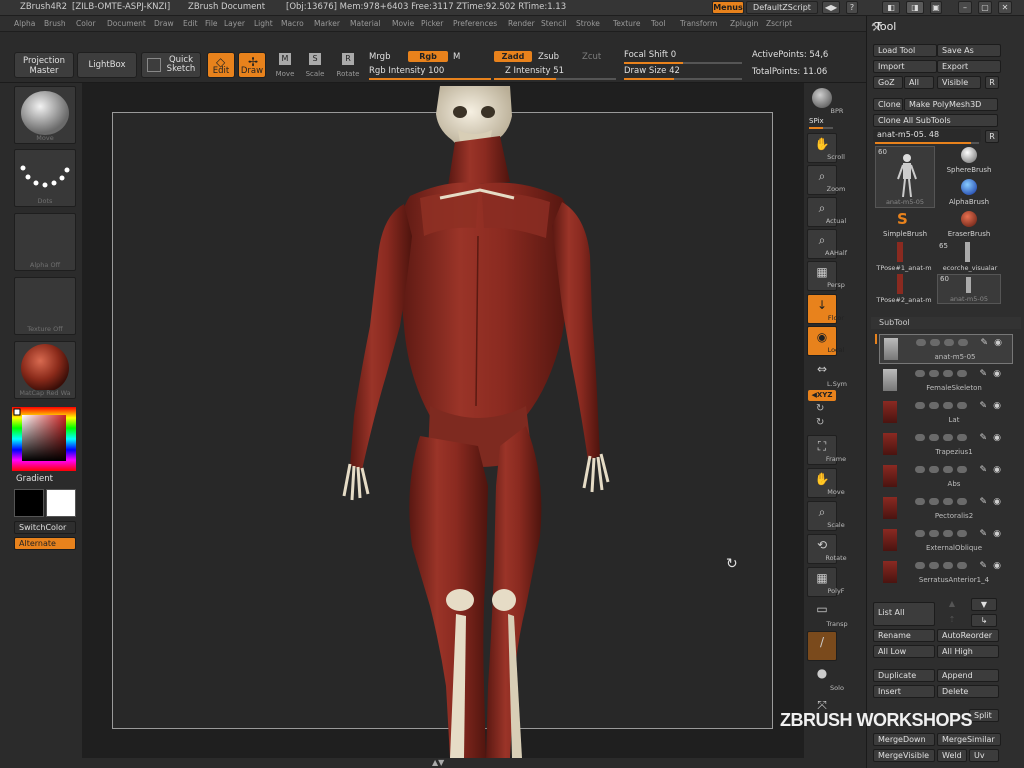 The width and height of the screenshot is (1024, 768). Describe the element at coordinates (826, 180) in the screenshot. I see `zoom-button: ⌕ Zoom` at that location.